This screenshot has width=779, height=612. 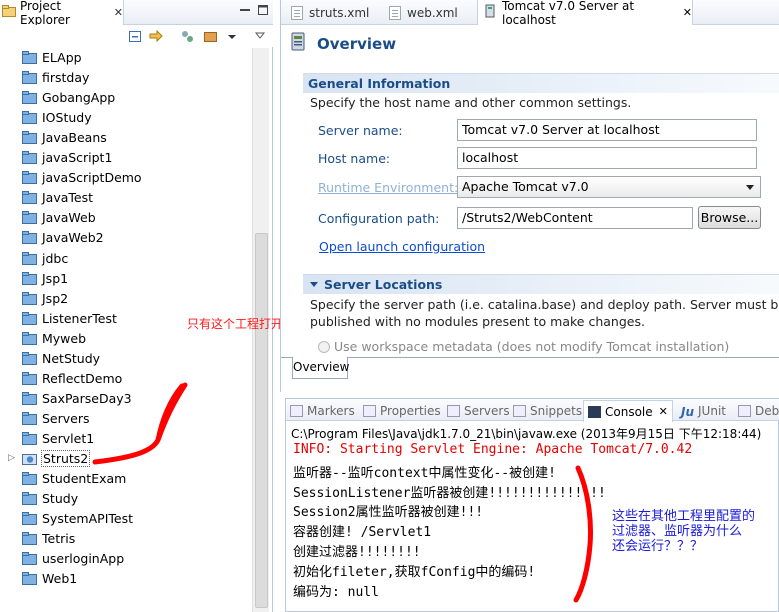 I want to click on tree-item-systemapitest: SystemAPITest, so click(x=126, y=519).